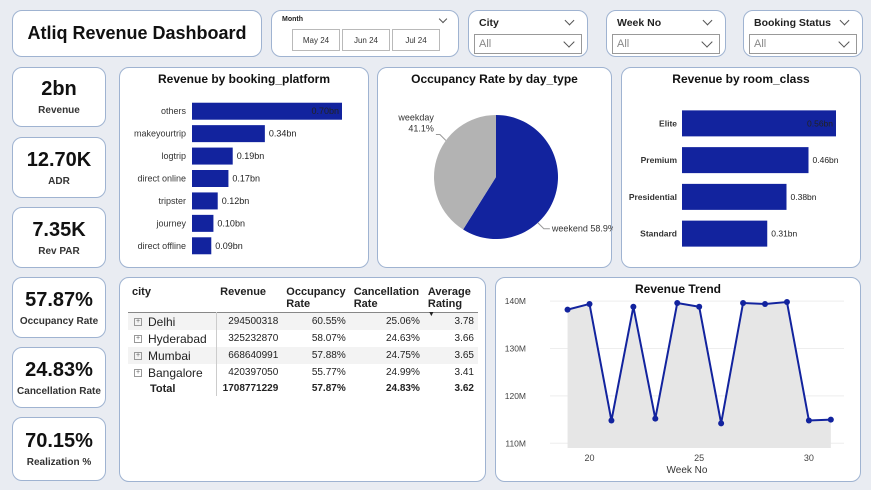 The width and height of the screenshot is (871, 490). Describe the element at coordinates (387, 298) in the screenshot. I see `col-header-cancellation: Cancellation Rate` at that location.